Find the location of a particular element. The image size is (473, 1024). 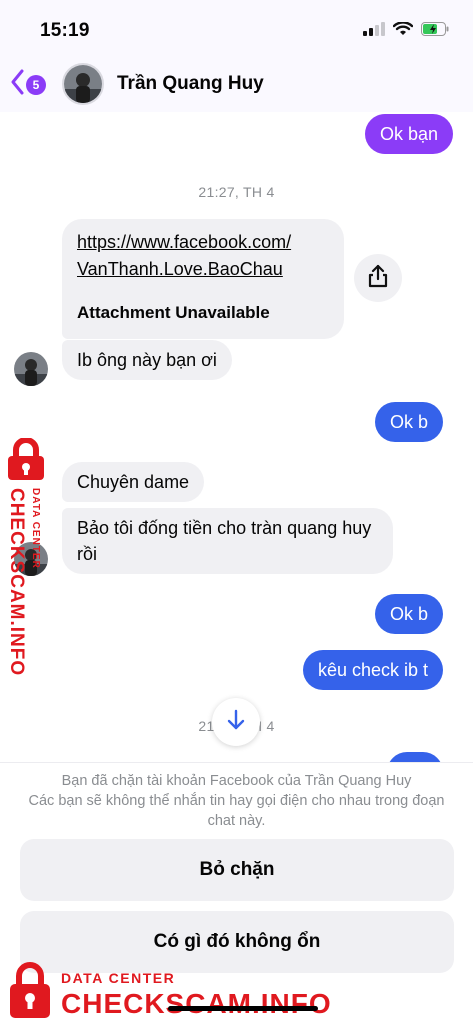

chat-header: 5 Trần Quang Huy is located at coordinates (236, 84).